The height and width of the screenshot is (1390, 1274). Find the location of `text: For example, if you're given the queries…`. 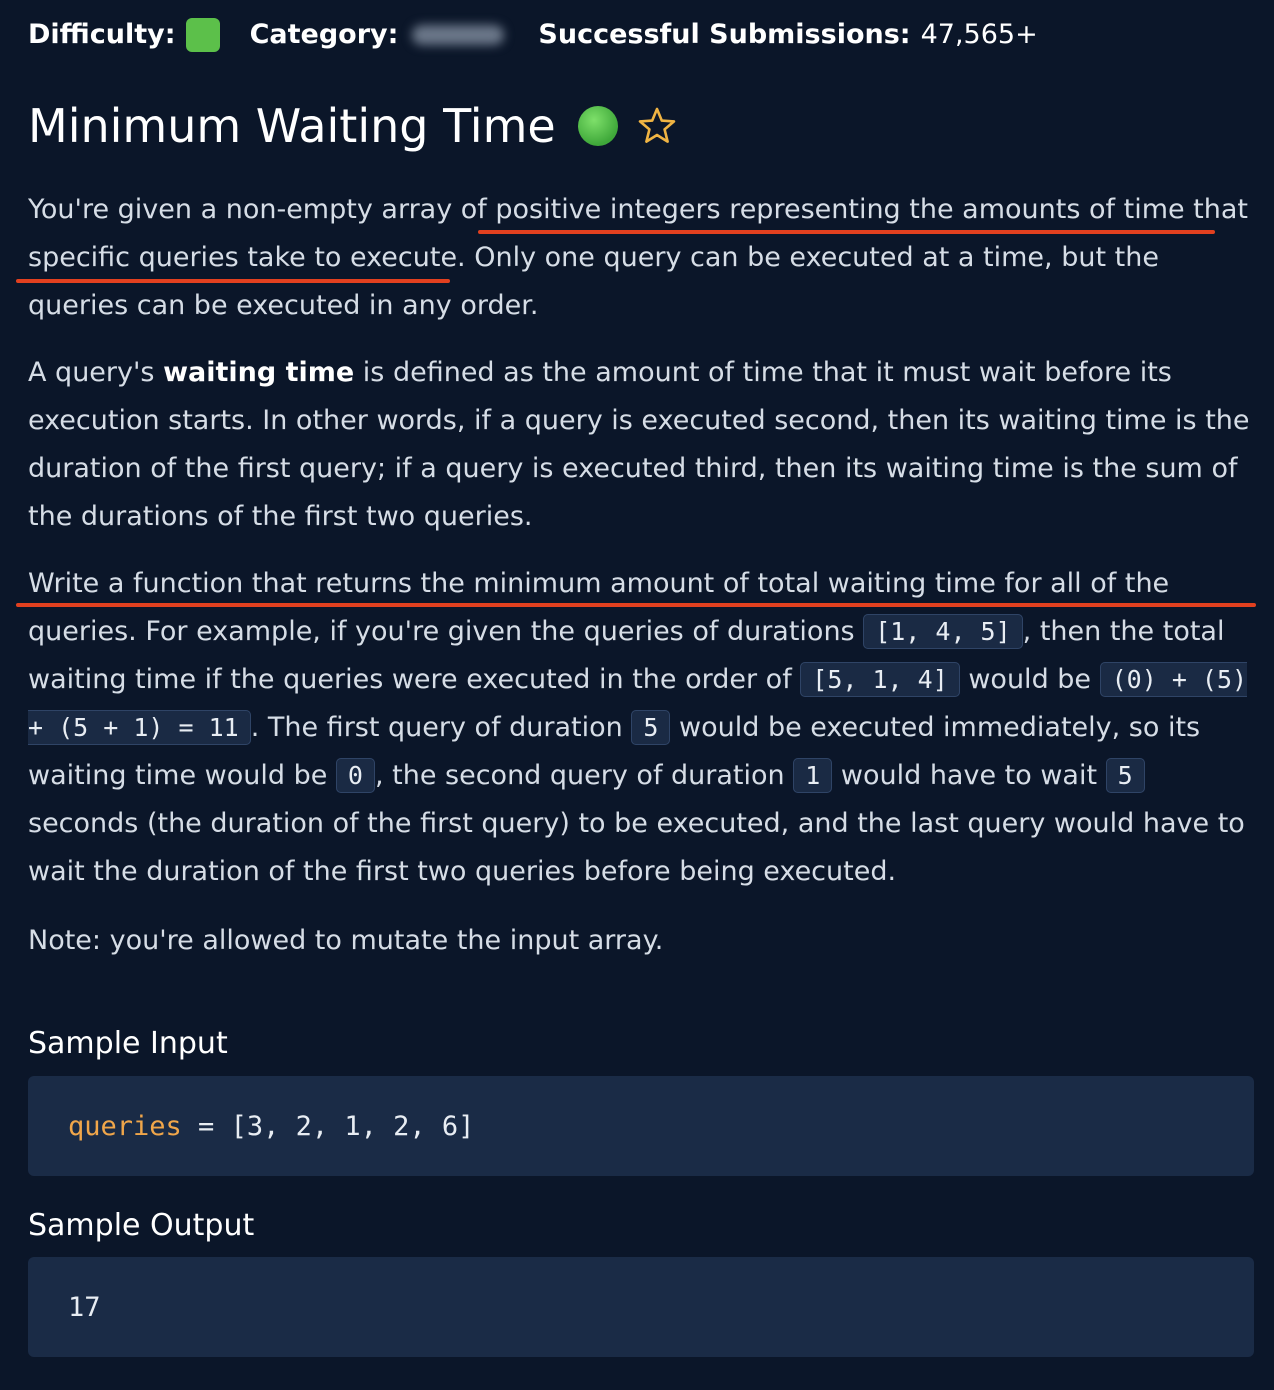

text: For example, if you're given the queries… is located at coordinates (500, 631).